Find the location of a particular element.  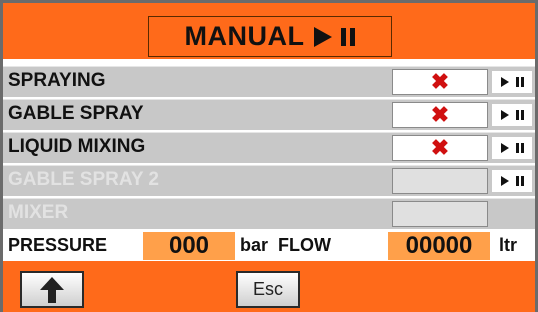

esc-button: Esc is located at coordinates (268, 289).